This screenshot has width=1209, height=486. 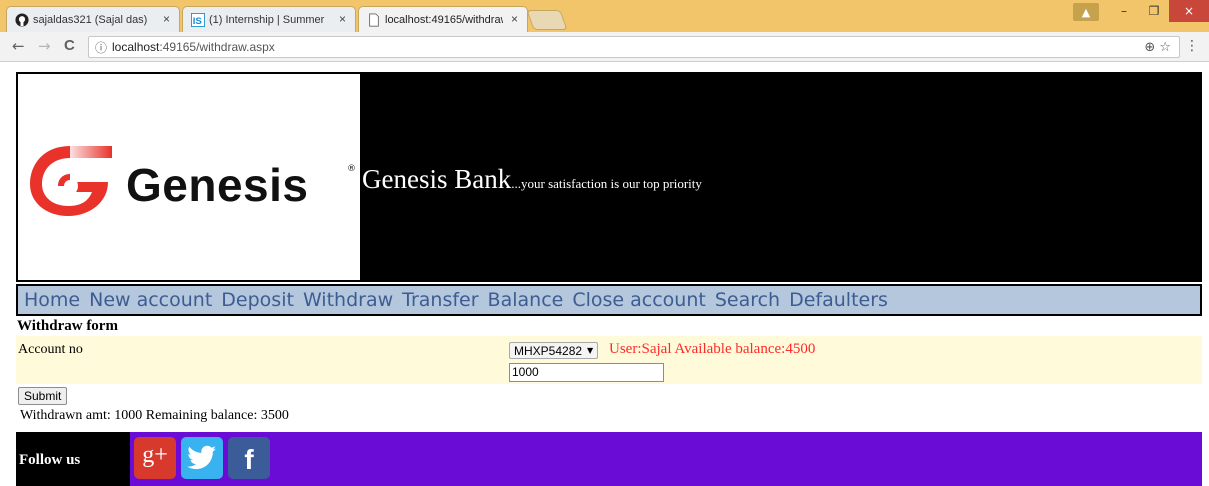 I want to click on info-icon: ⓘ, so click(x=101, y=47).